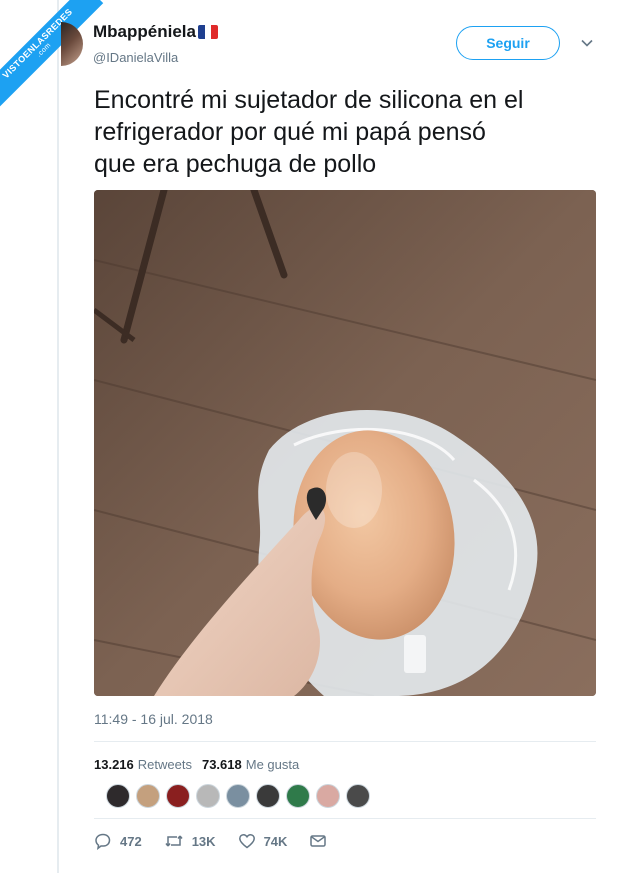  What do you see at coordinates (144, 32) in the screenshot?
I see `author-name: Mbappéniela` at bounding box center [144, 32].